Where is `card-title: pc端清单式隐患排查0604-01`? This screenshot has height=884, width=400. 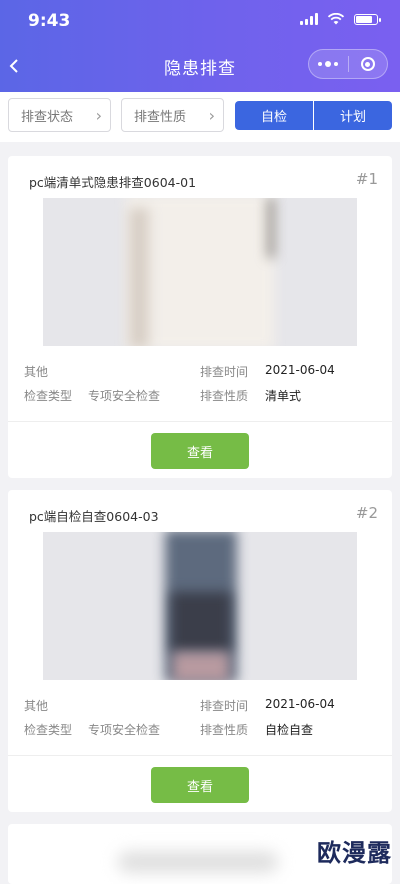 card-title: pc端清单式隐患排查0604-01 is located at coordinates (113, 182).